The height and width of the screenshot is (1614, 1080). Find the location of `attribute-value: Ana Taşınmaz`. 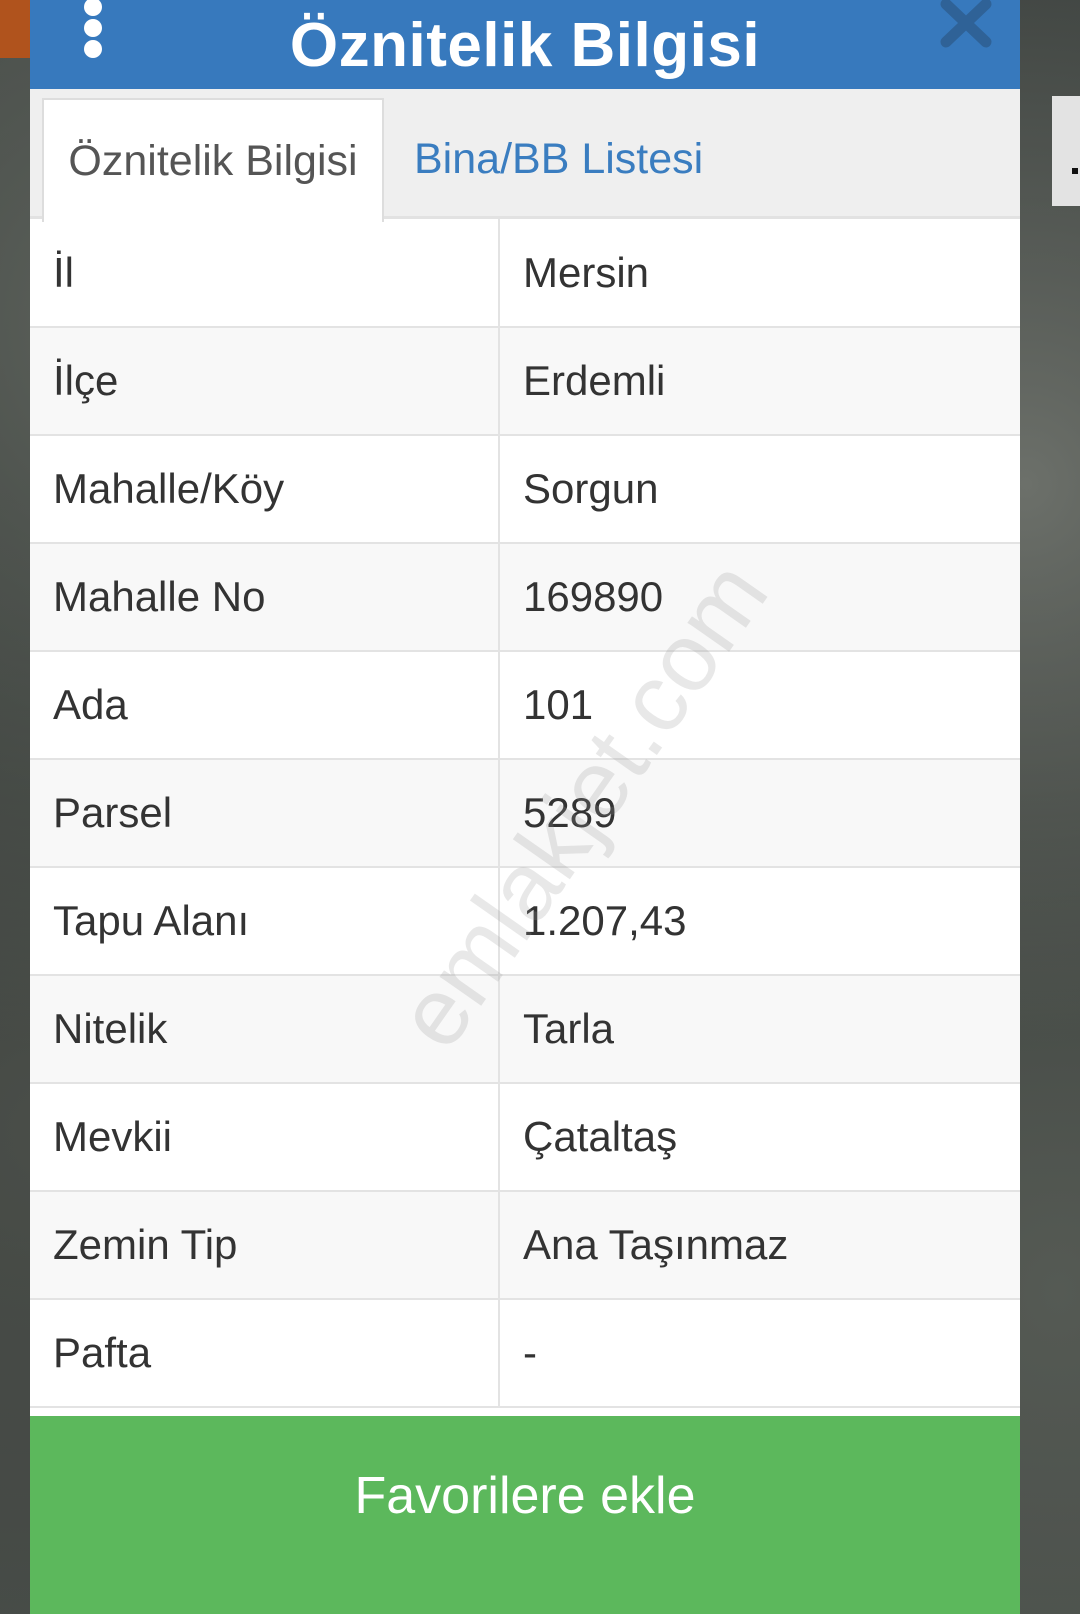

attribute-value: Ana Taşınmaz is located at coordinates (759, 1245).